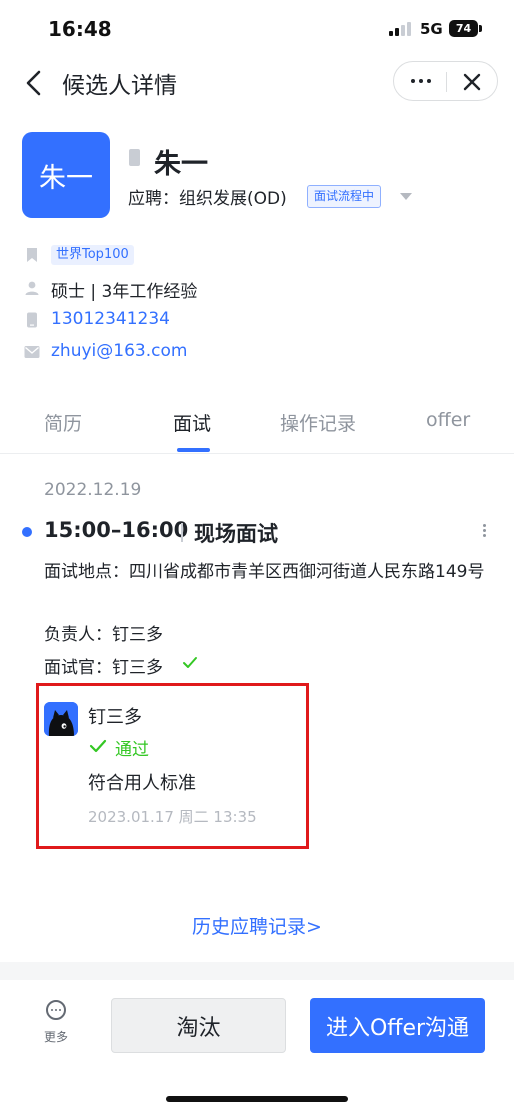 The height and width of the screenshot is (1112, 514). I want to click on active-tab-indicator, so click(193, 450).